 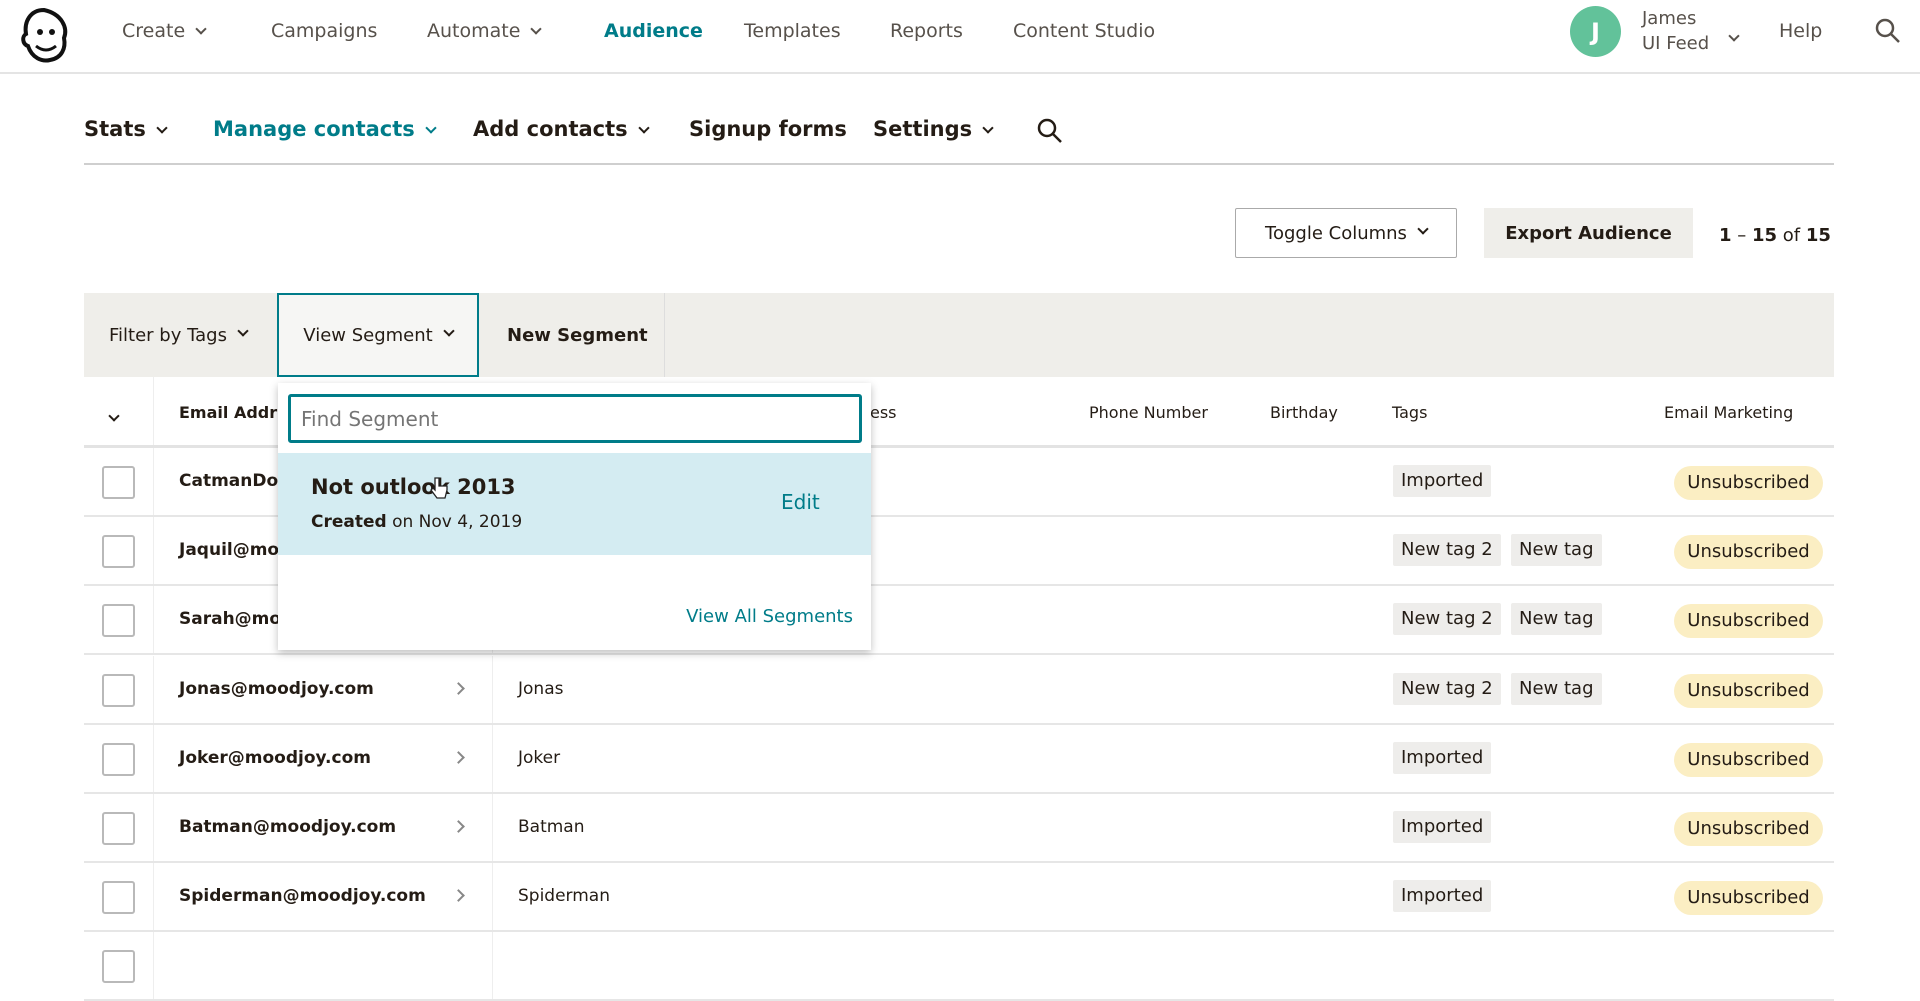 I want to click on nav-automate: Automate, so click(x=485, y=31).